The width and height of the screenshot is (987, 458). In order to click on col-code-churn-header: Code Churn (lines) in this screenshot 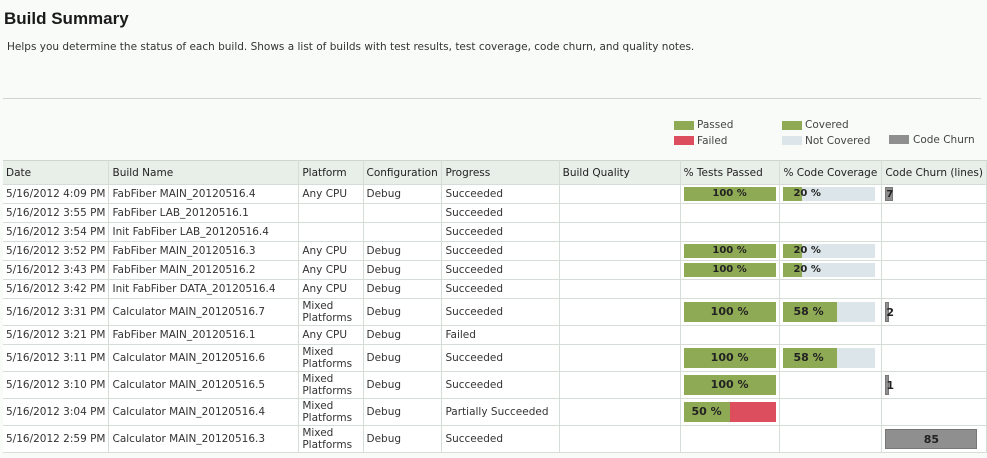, I will do `click(934, 172)`.